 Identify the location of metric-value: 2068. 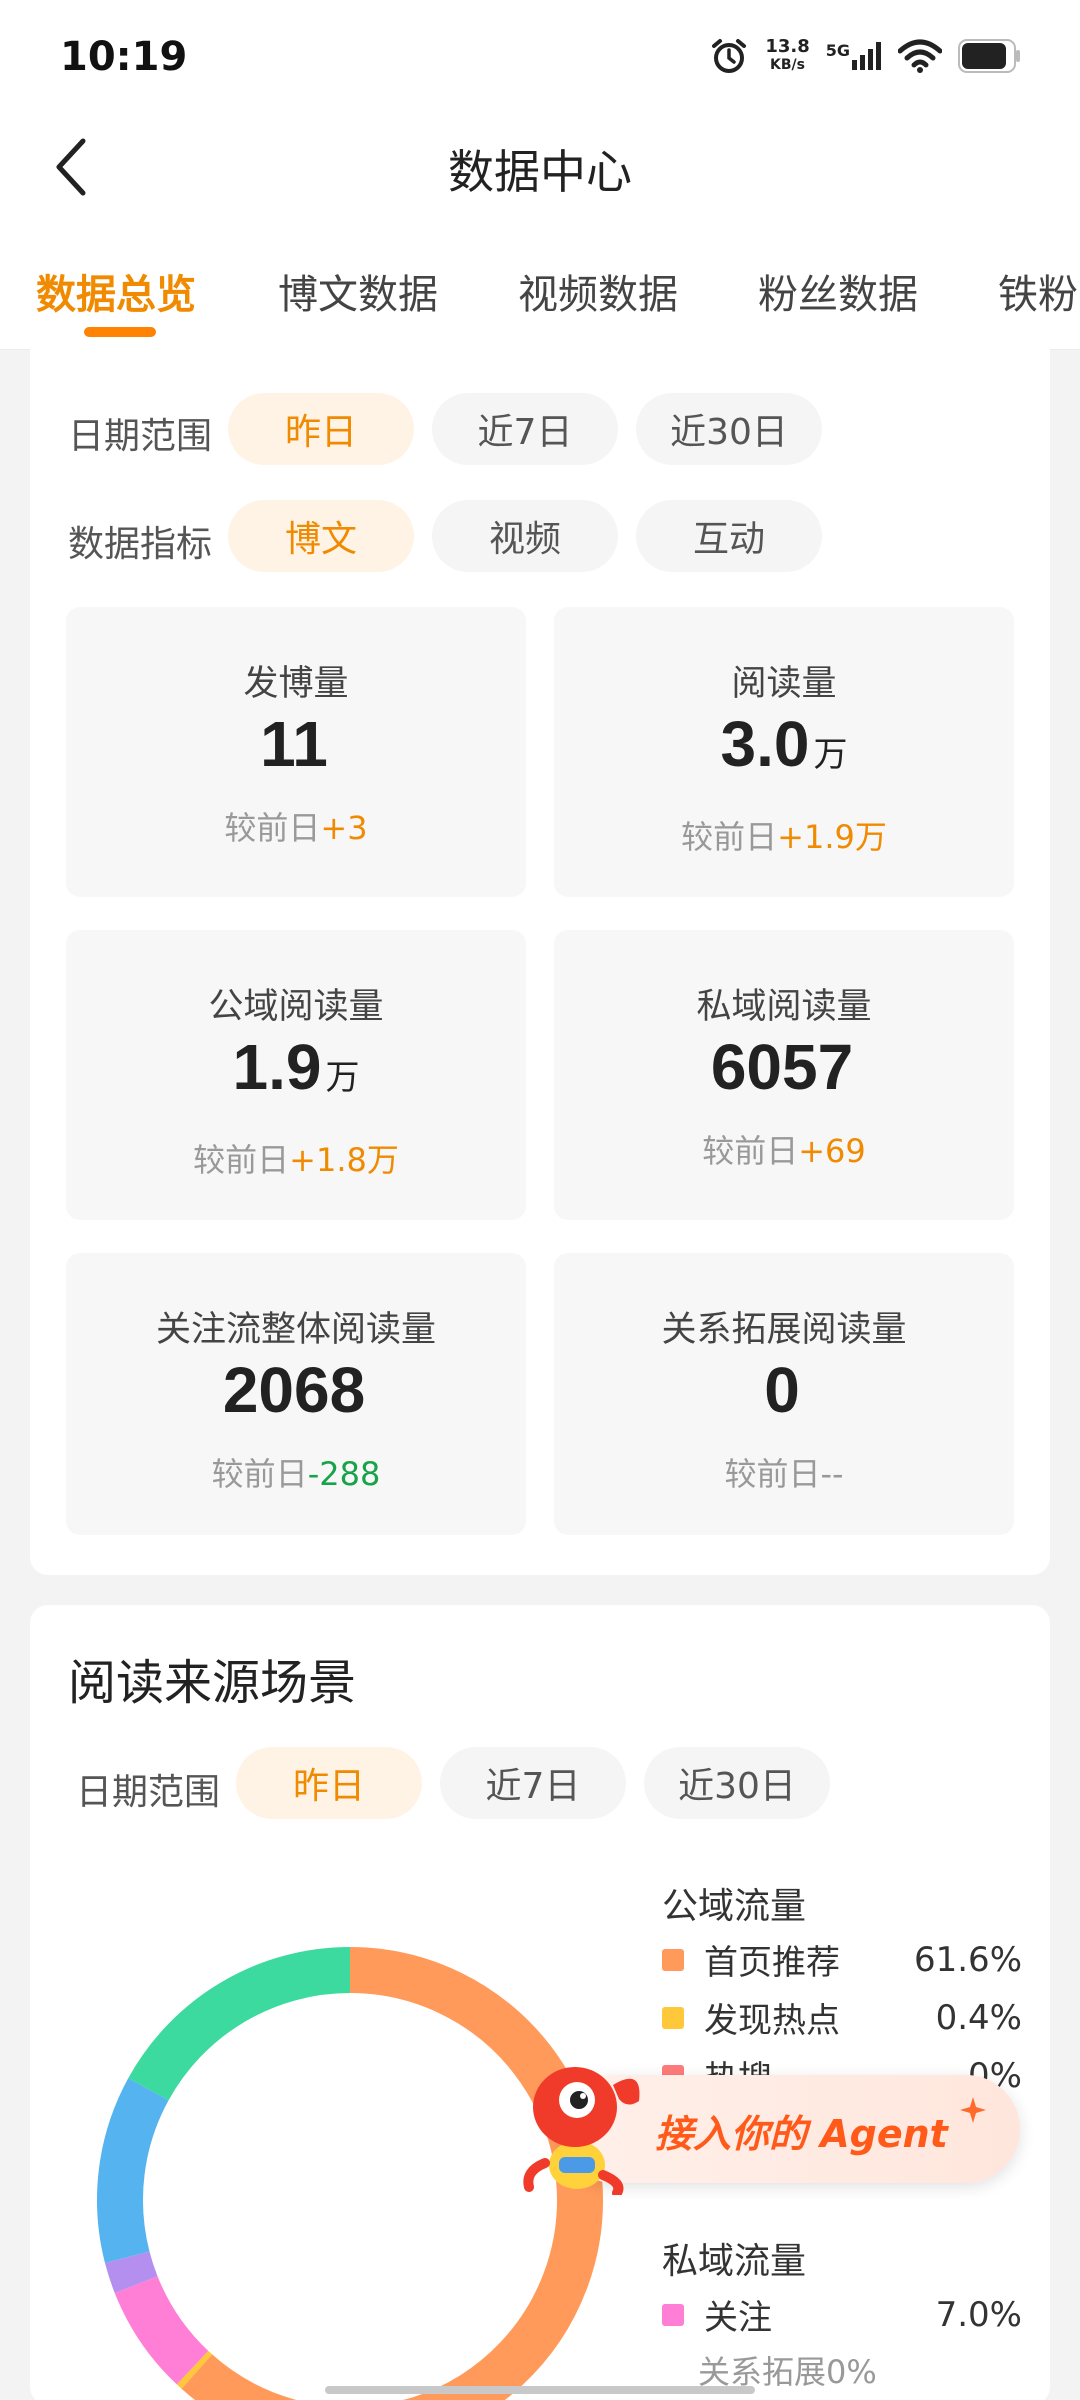
(294, 1390).